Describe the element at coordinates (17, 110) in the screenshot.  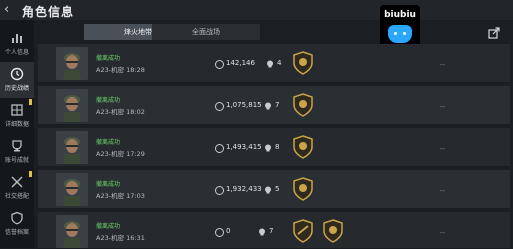
I see `grid-icon` at that location.